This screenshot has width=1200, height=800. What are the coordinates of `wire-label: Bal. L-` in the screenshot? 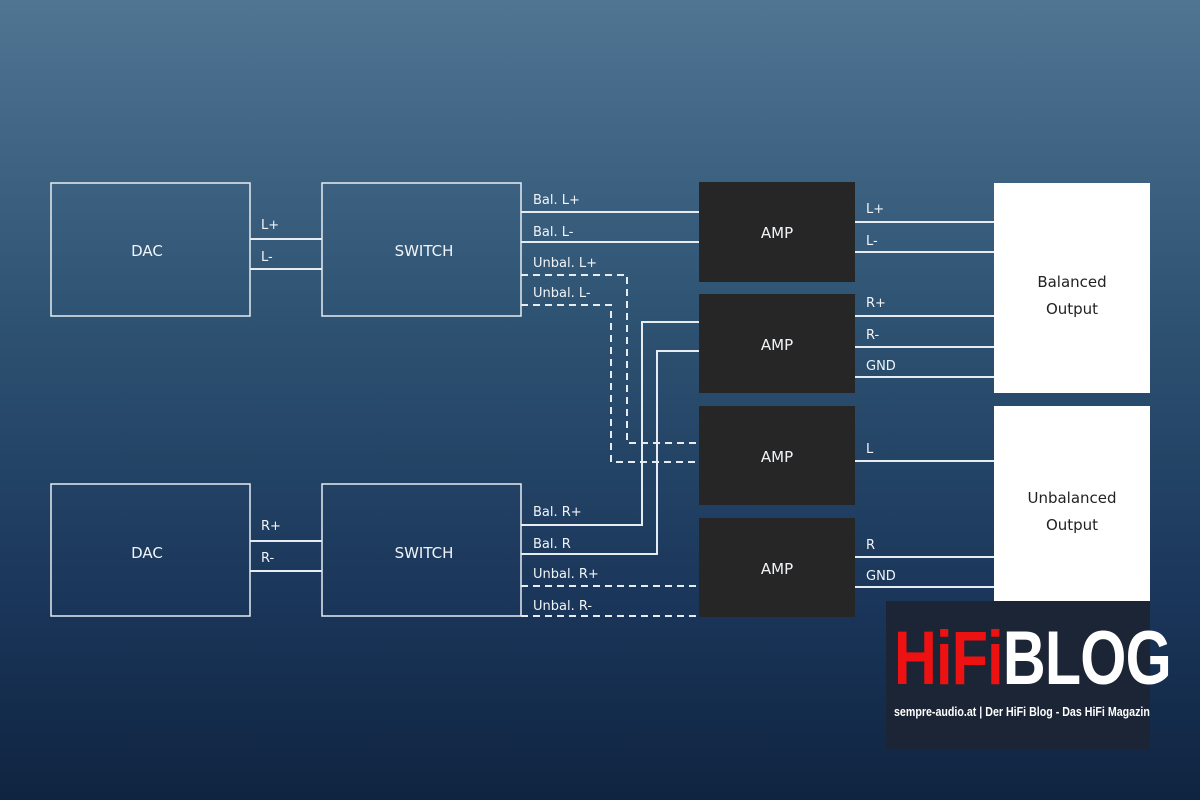 It's located at (553, 232).